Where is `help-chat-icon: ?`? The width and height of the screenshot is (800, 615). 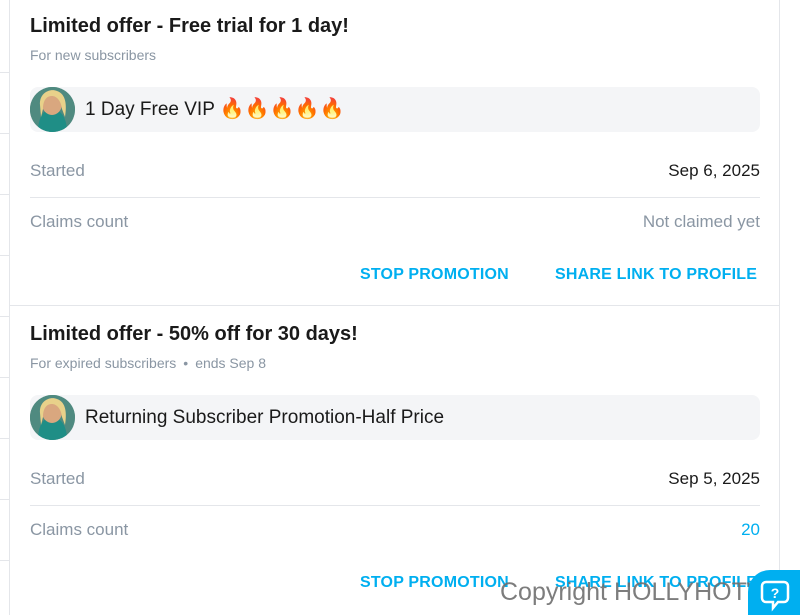
help-chat-icon: ? is located at coordinates (775, 596).